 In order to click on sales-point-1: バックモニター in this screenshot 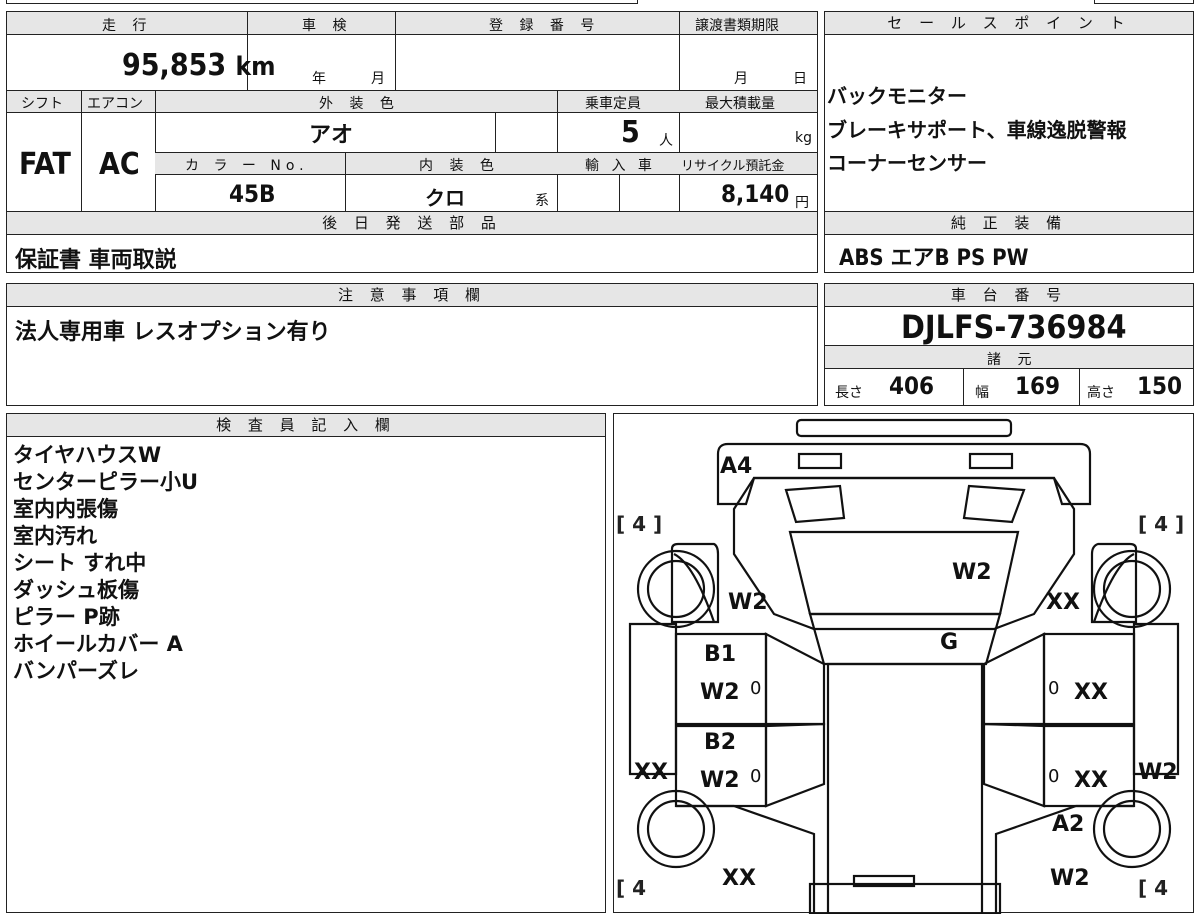, I will do `click(897, 96)`.